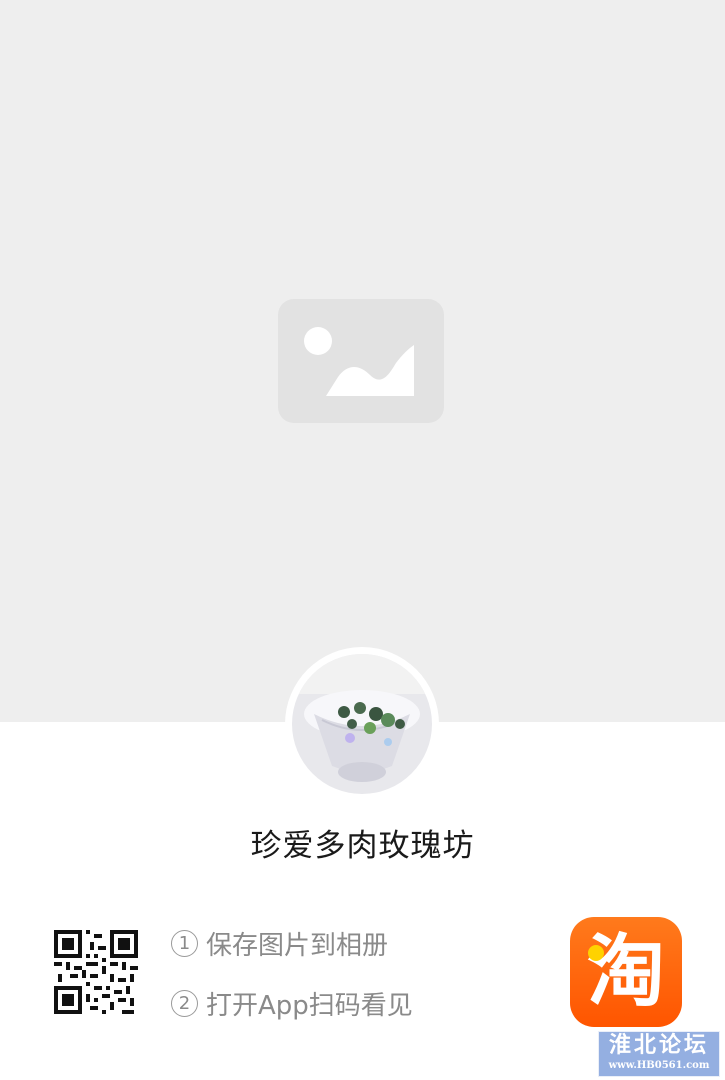  I want to click on shop-avatar, so click(362, 724).